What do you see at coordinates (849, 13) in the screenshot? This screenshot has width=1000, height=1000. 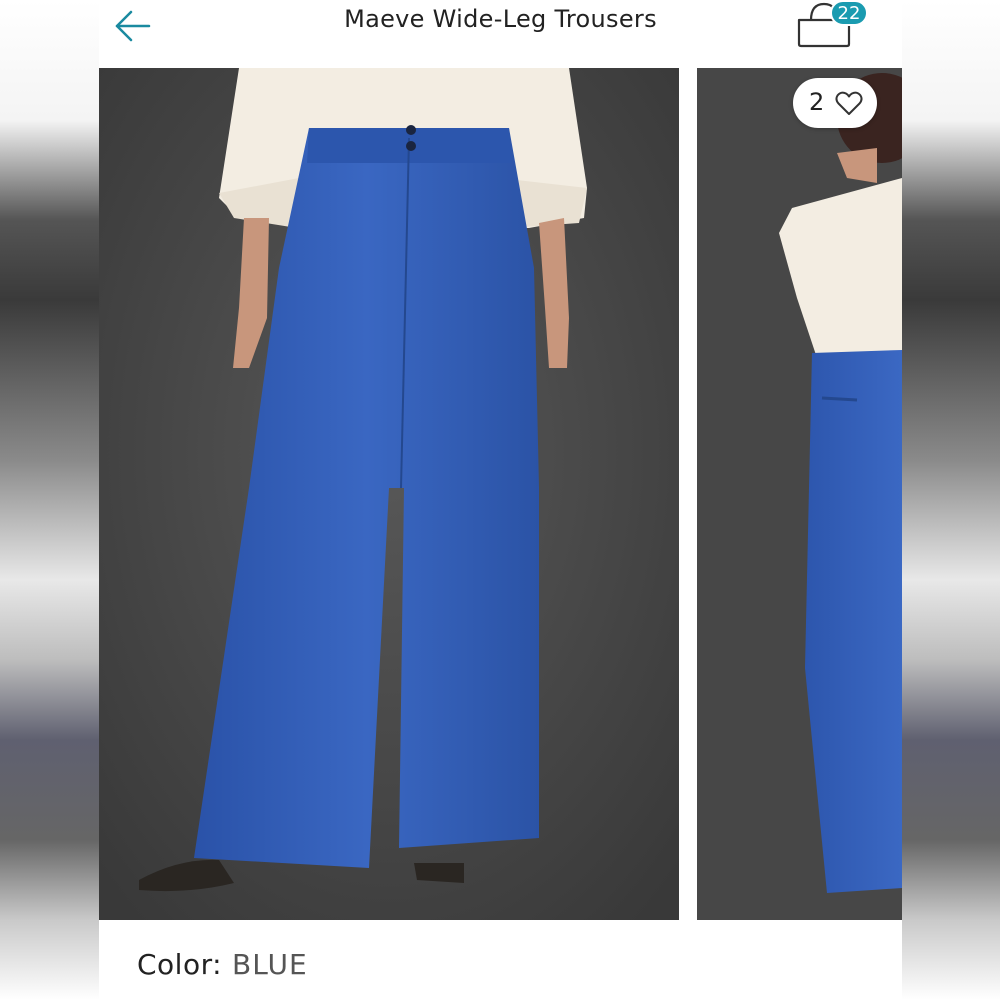 I see `cart-count-badge: 22` at bounding box center [849, 13].